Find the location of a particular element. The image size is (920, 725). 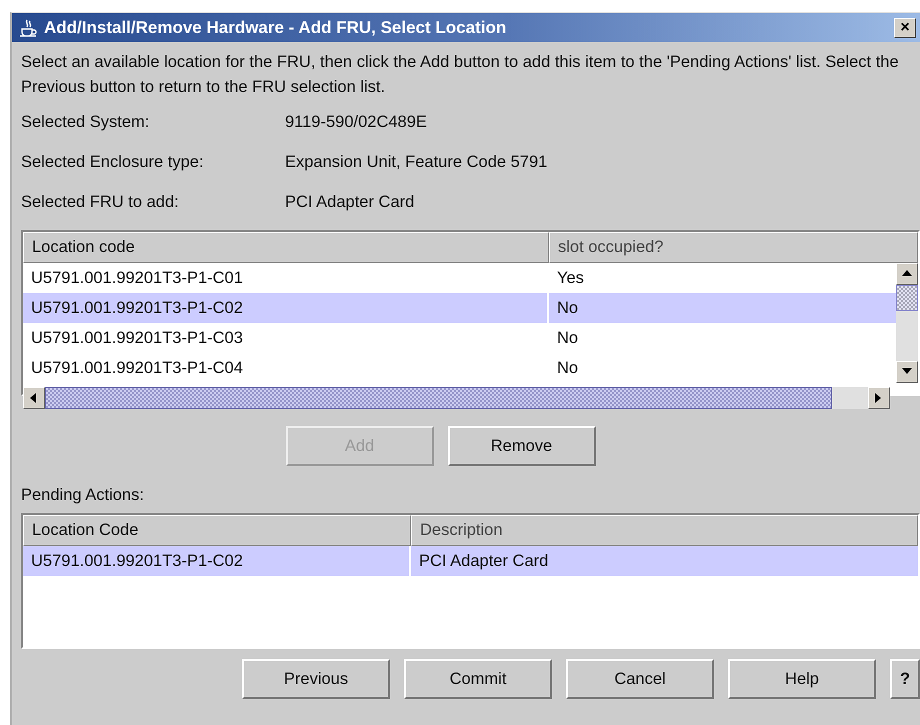

help-question-button: ? is located at coordinates (905, 679).